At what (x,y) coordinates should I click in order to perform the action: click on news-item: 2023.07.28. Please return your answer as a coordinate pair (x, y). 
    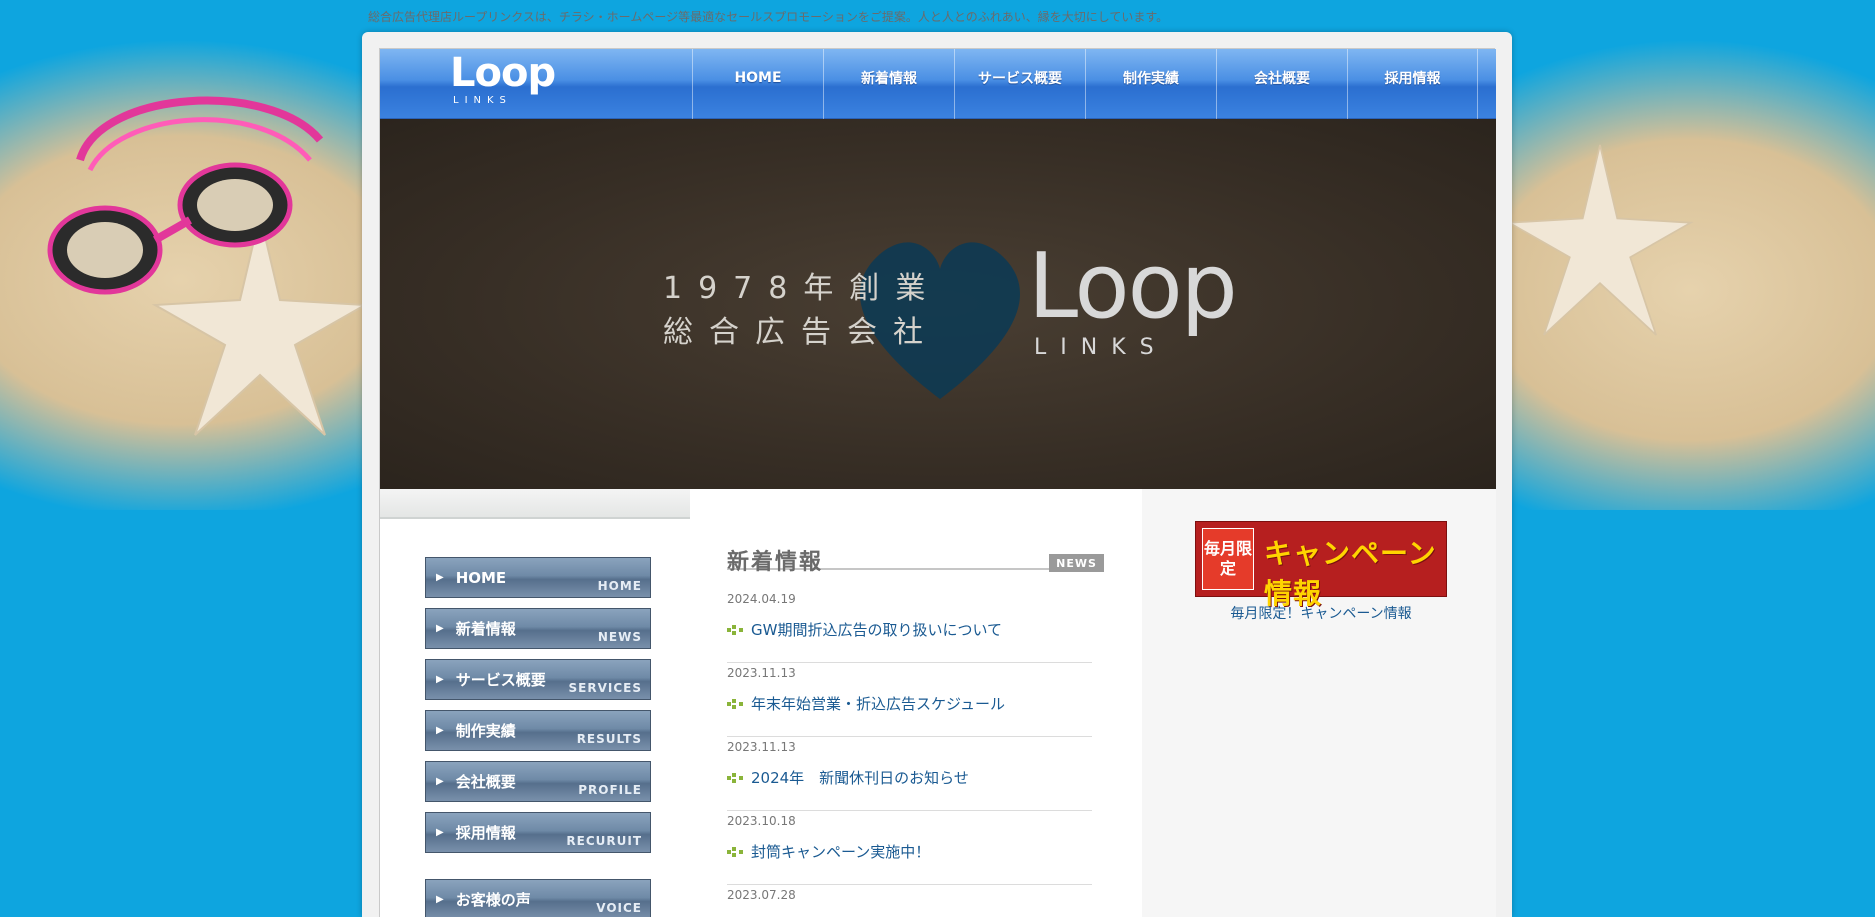
    Looking at the image, I should click on (909, 901).